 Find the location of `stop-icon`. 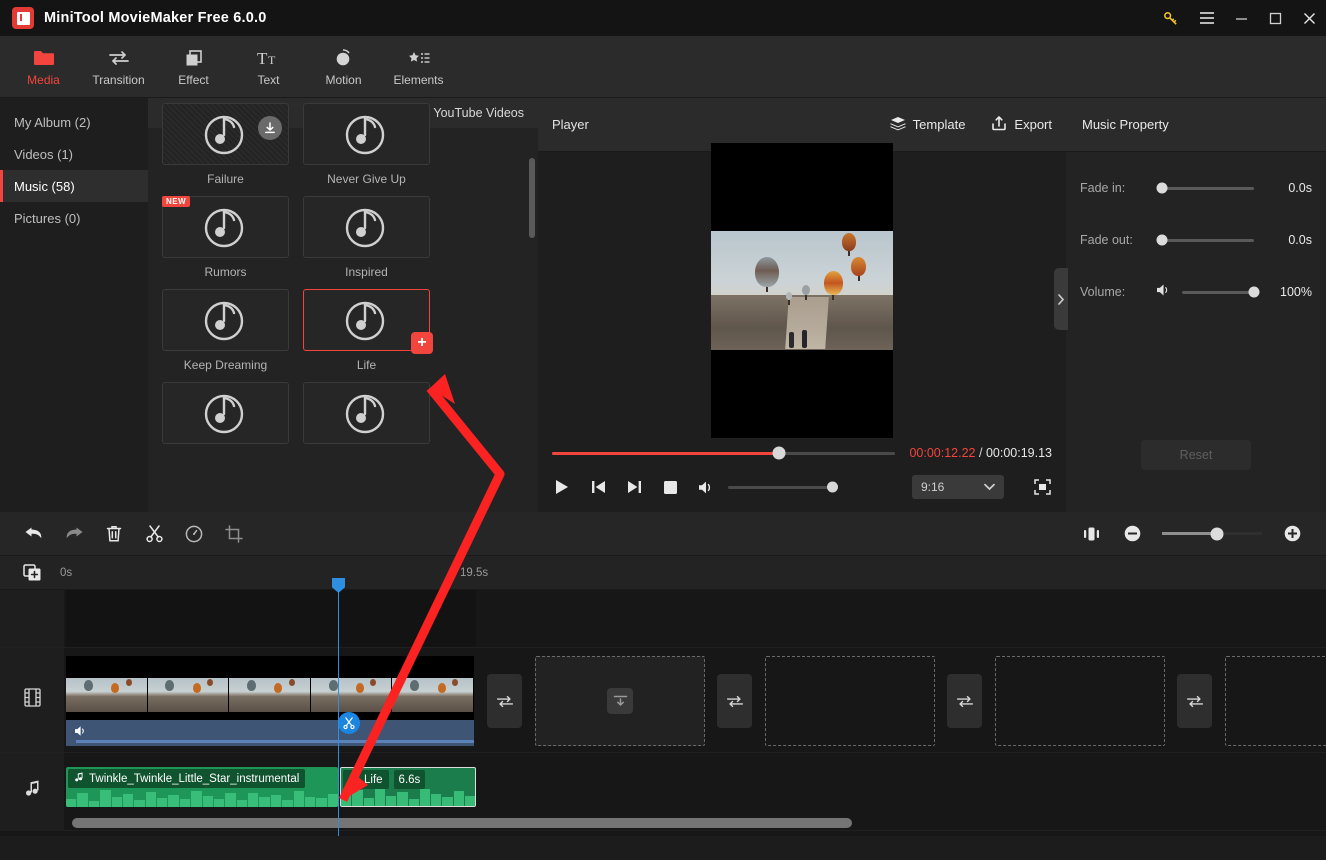

stop-icon is located at coordinates (670, 487).